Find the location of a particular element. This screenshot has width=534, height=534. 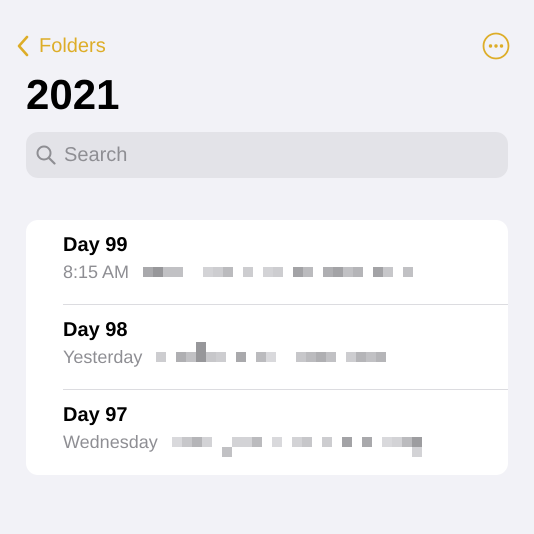

note-date: 8:15 AM is located at coordinates (96, 272).